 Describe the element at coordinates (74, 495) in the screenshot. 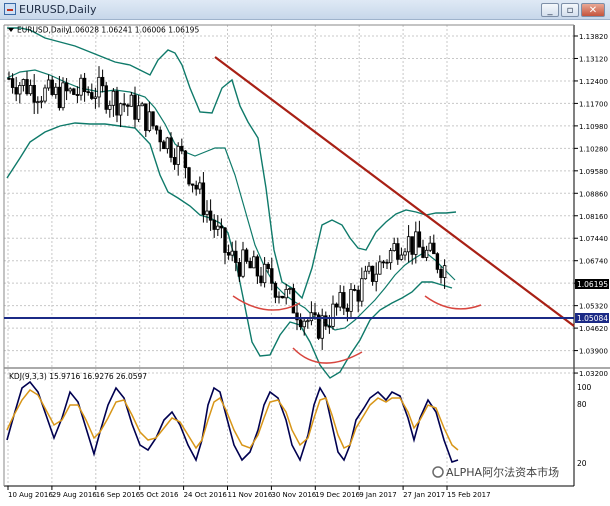

I see `date-tick-label: 29 Aug 2016` at that location.